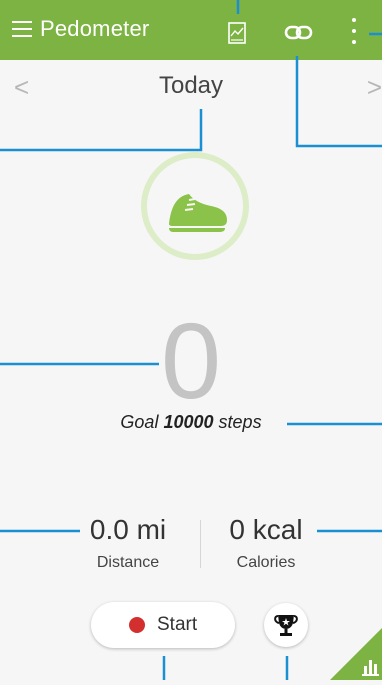 Image resolution: width=382 pixels, height=685 pixels. Describe the element at coordinates (188, 422) in the screenshot. I see `goal-value: 10000` at that location.